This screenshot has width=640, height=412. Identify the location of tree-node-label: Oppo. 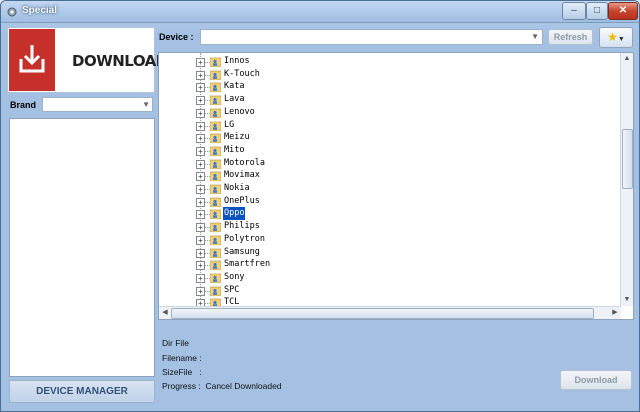
(234, 214).